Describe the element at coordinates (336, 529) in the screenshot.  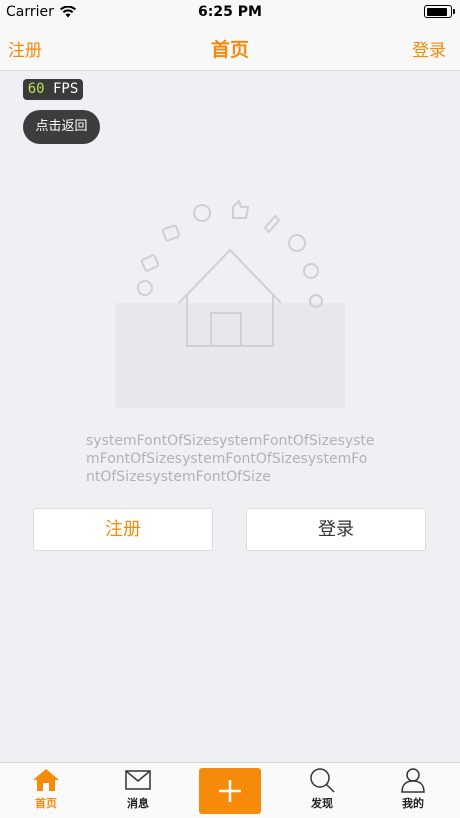
I see `login-button: 登录` at that location.